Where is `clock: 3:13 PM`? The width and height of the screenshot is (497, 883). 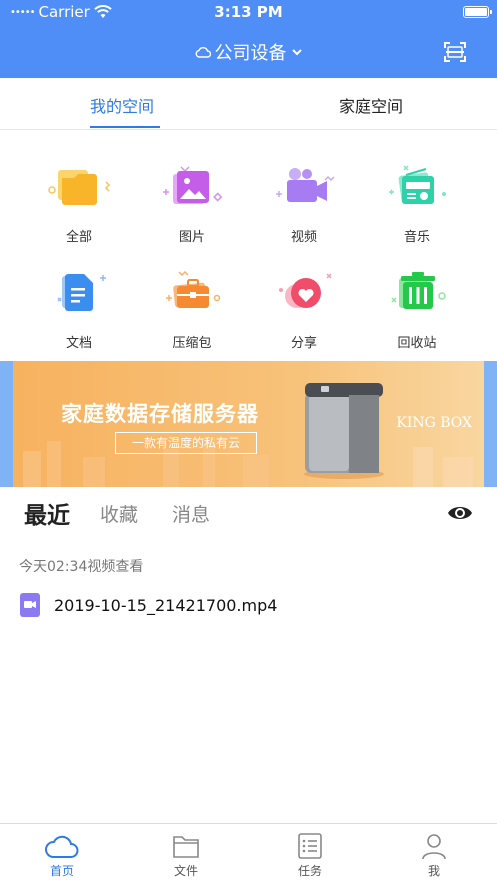
clock: 3:13 PM is located at coordinates (248, 12).